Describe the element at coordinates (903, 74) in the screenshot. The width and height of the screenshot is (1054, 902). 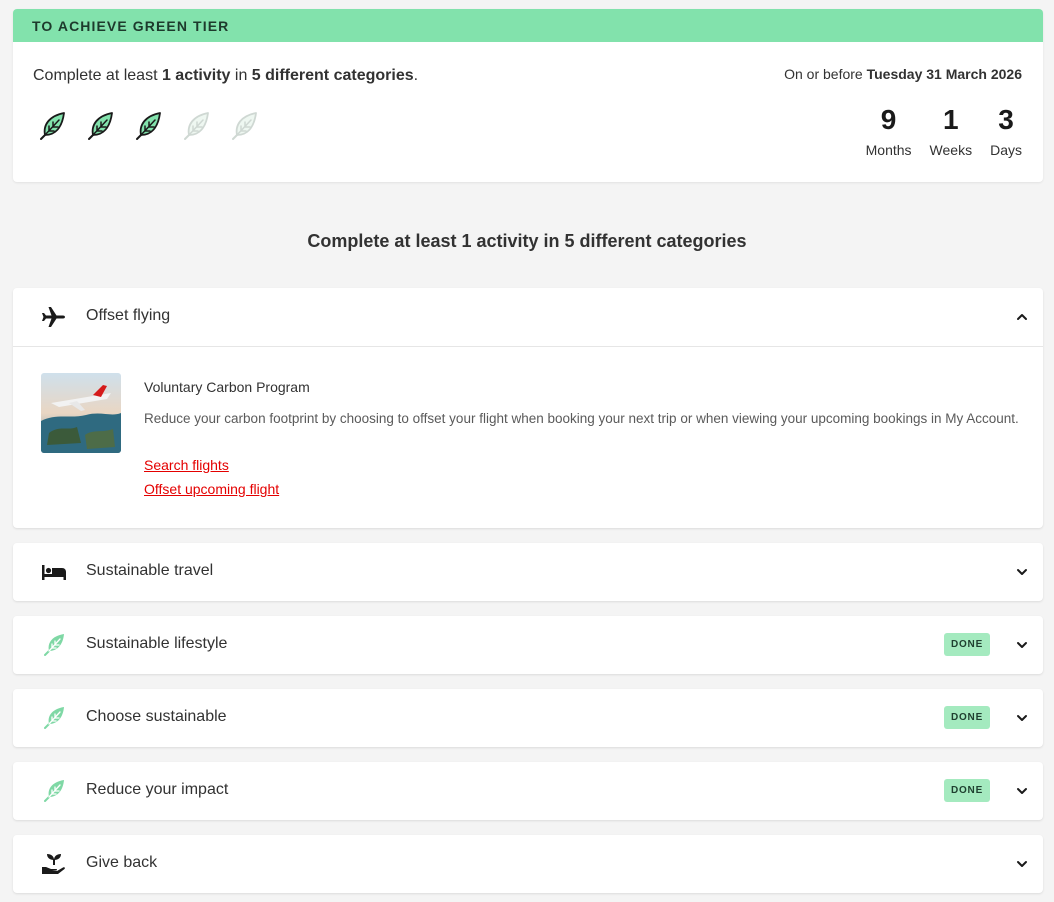
I see `deadline: On or before Tuesday 31 March 2026` at that location.